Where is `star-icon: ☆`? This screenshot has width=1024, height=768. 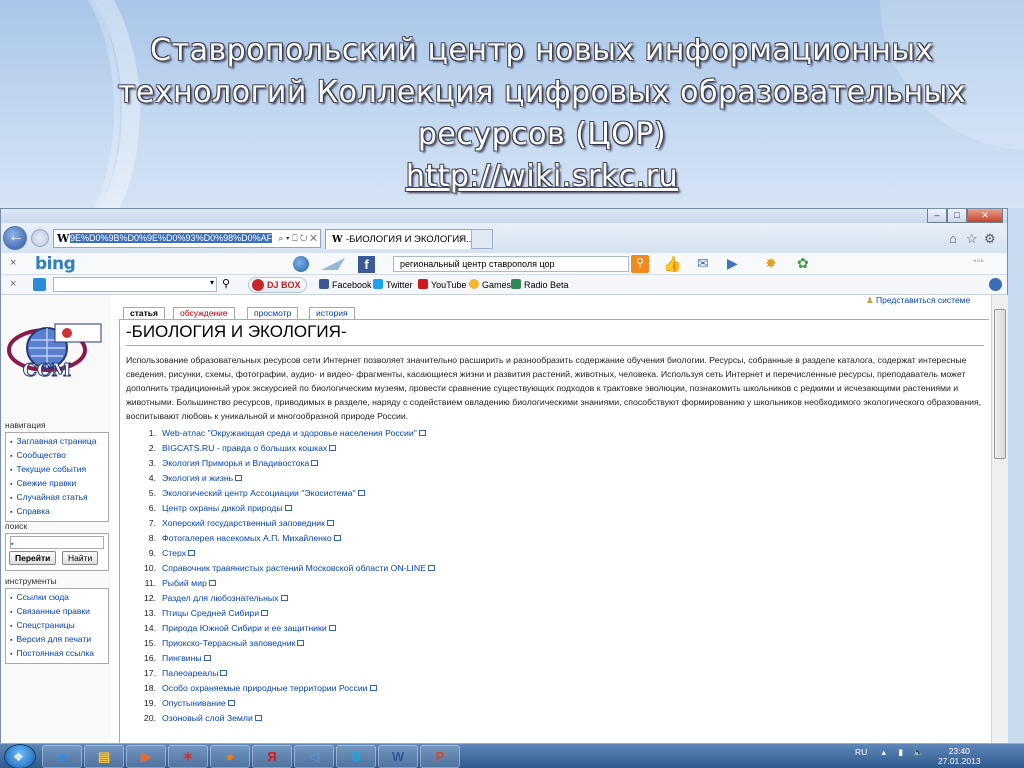
star-icon: ☆ is located at coordinates (972, 239).